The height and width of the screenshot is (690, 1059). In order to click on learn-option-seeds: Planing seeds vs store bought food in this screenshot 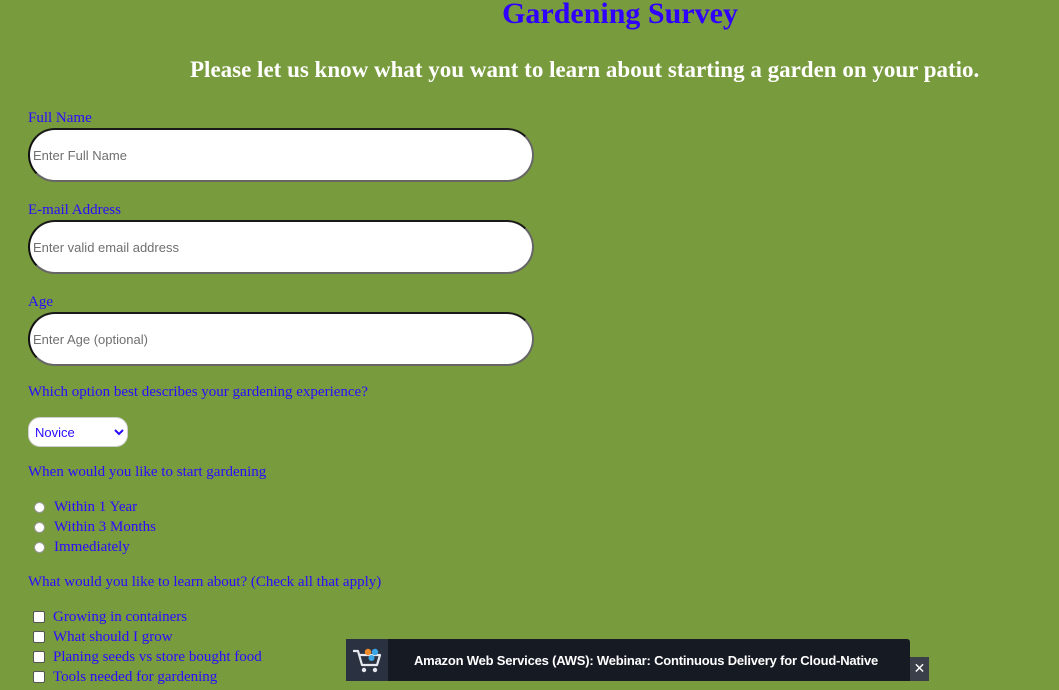, I will do `click(147, 657)`.